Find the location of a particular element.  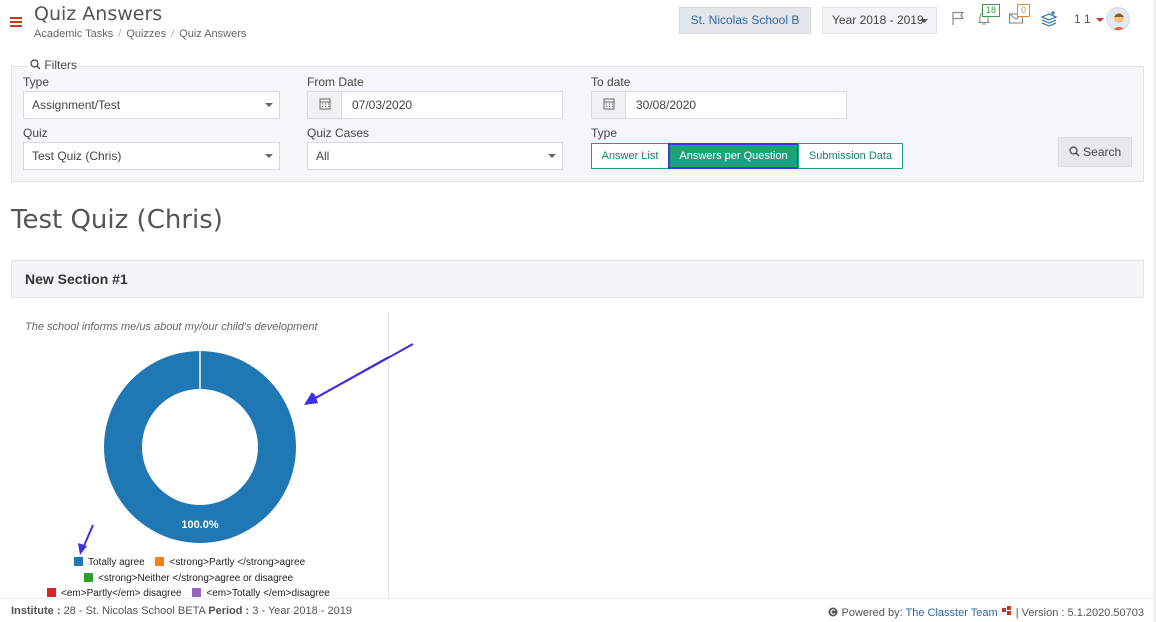

year-label: Year 2018 - 2019 is located at coordinates (878, 20).